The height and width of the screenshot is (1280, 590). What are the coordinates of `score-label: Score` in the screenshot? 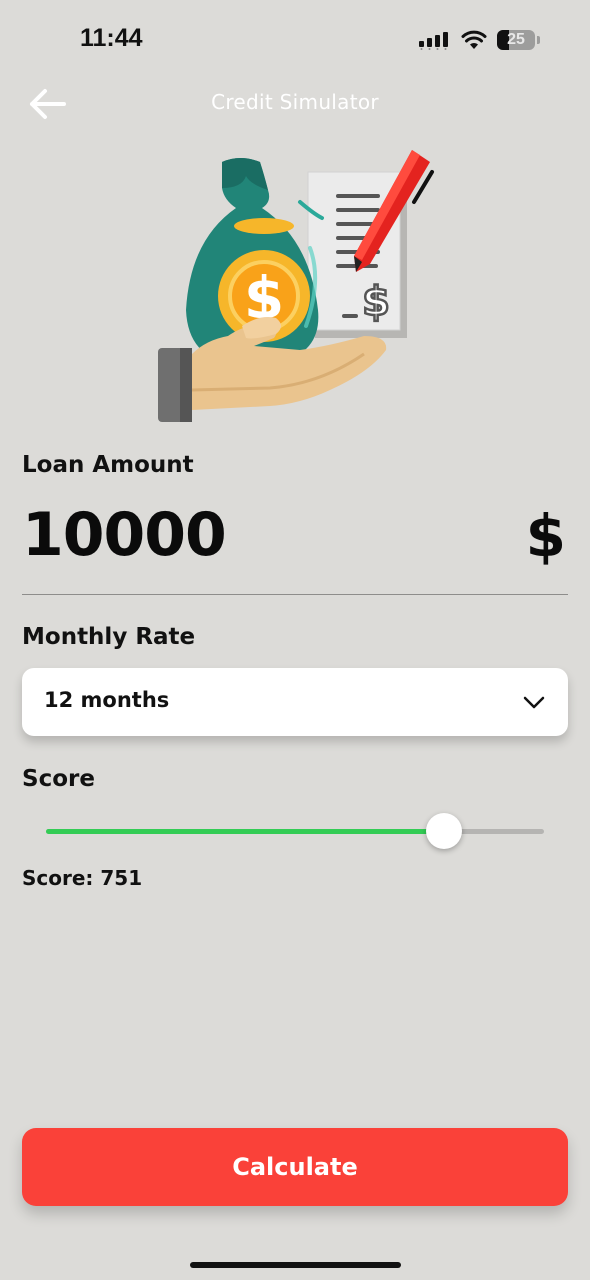 It's located at (58, 779).